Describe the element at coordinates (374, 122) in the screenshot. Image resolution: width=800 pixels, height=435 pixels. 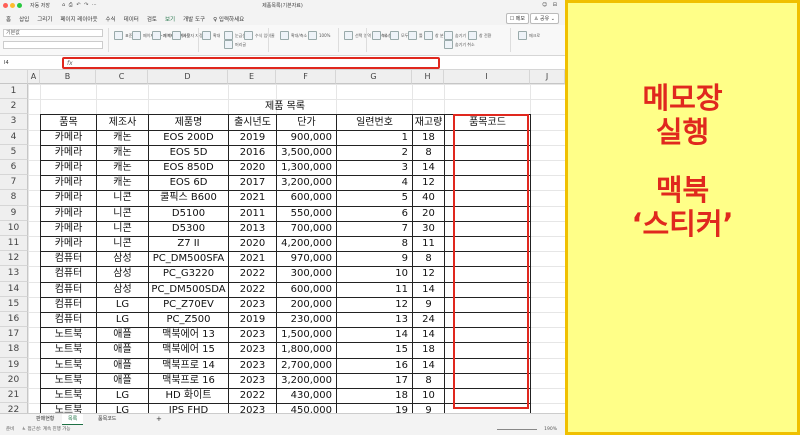
I see `table-header-cell: 일련번호` at that location.